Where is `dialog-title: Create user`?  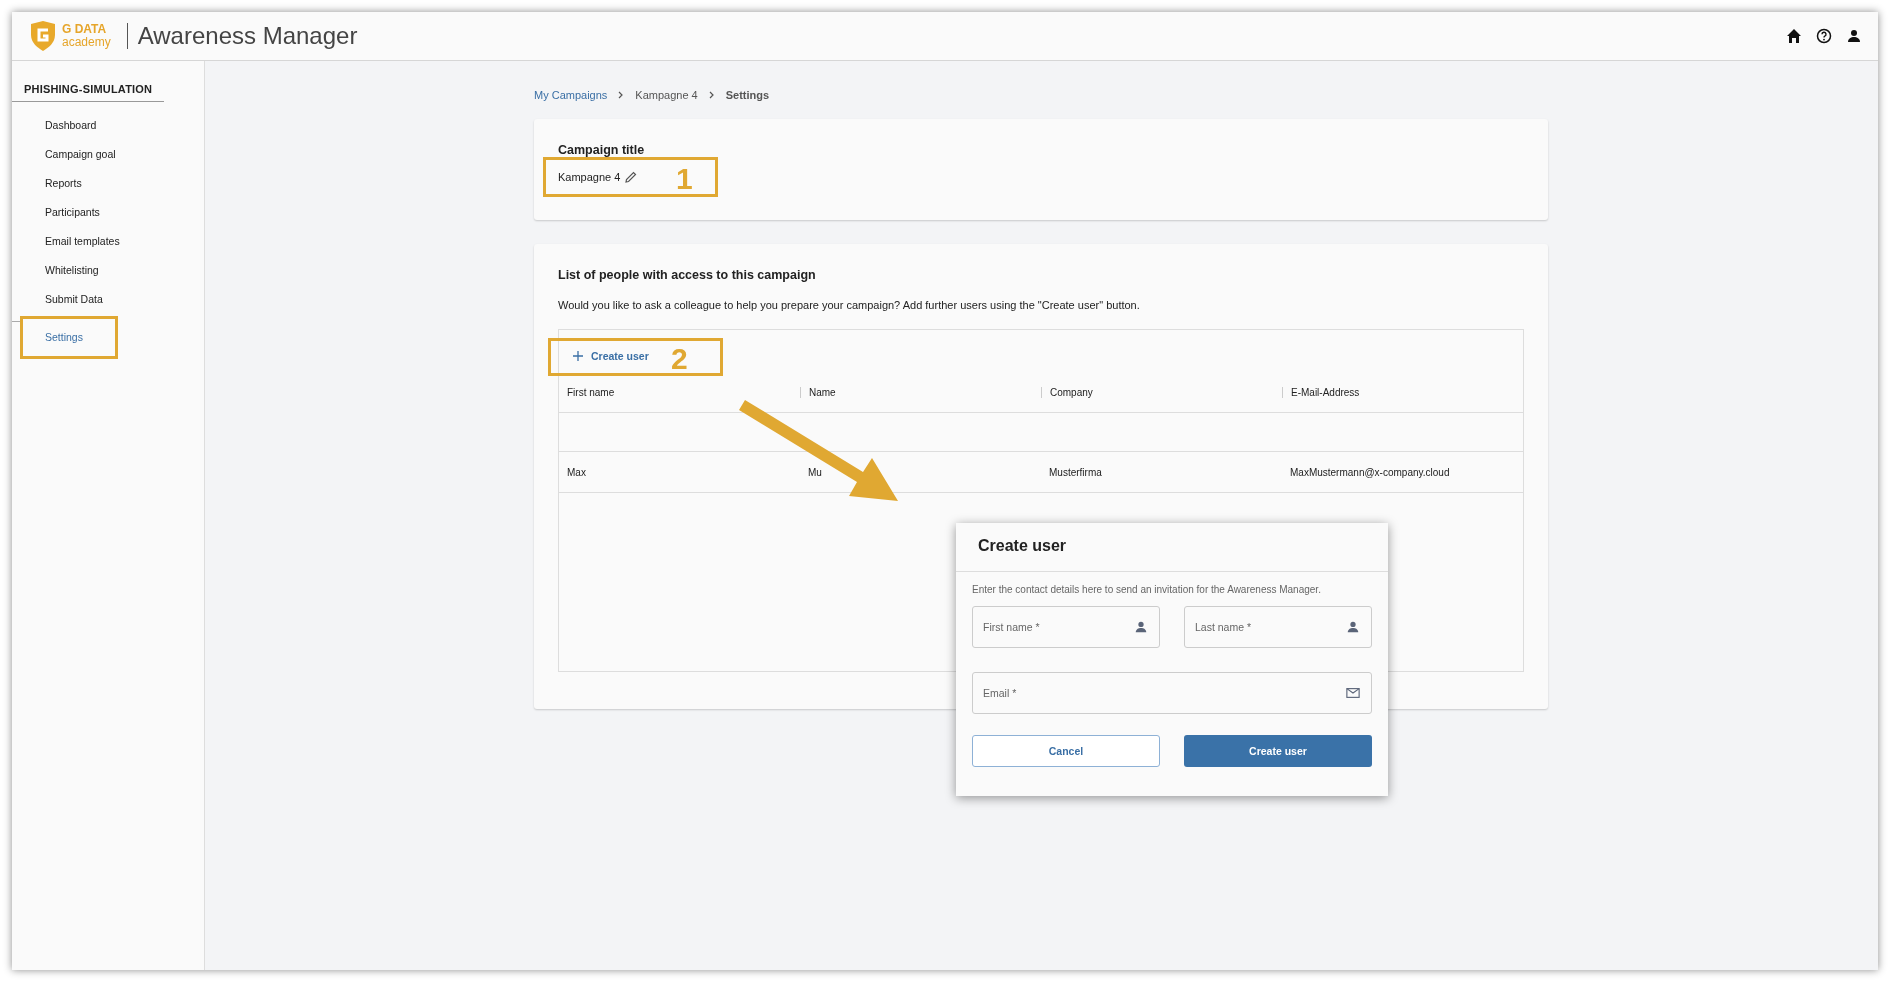 dialog-title: Create user is located at coordinates (1172, 547).